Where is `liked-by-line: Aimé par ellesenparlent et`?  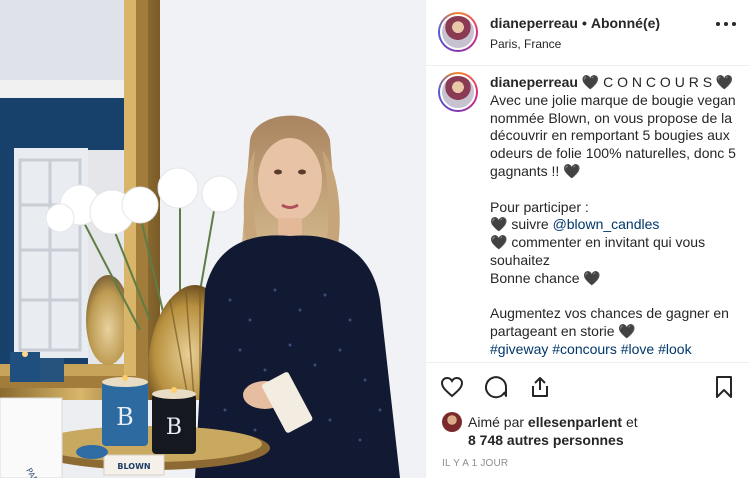 liked-by-line: Aimé par ellesenparlent et is located at coordinates (553, 422).